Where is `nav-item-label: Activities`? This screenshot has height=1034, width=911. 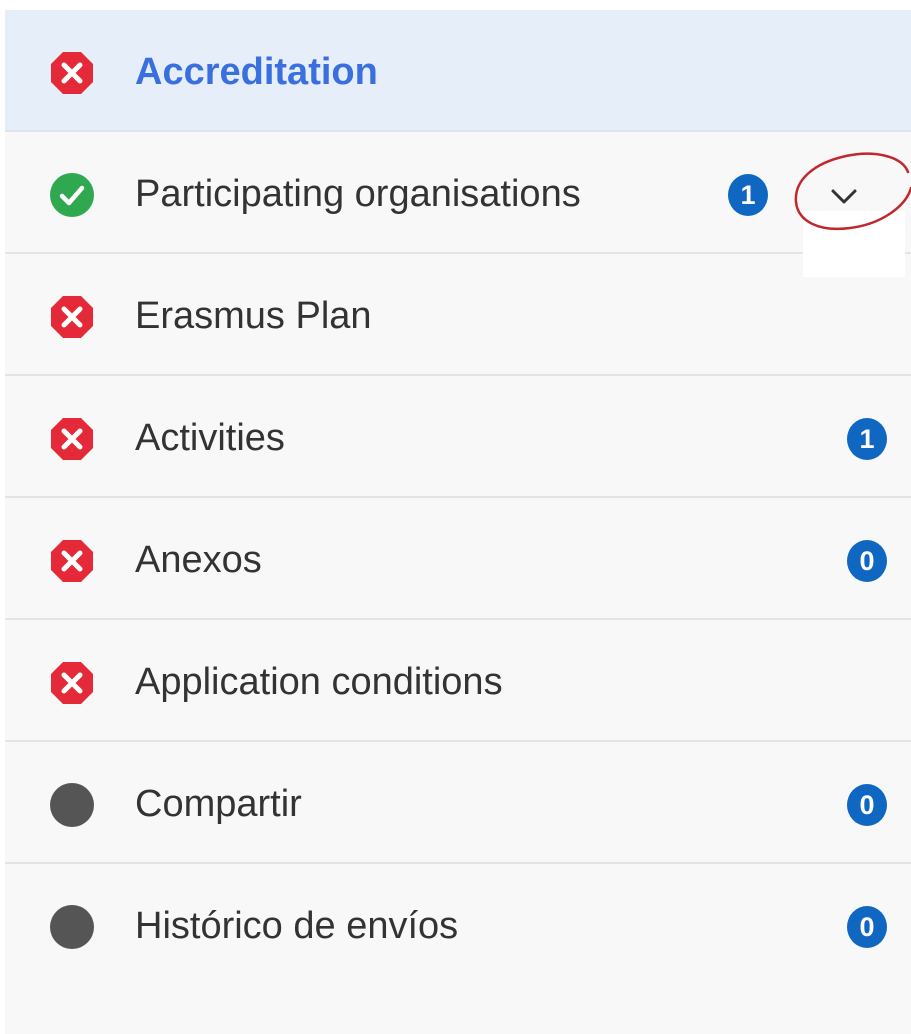 nav-item-label: Activities is located at coordinates (210, 438).